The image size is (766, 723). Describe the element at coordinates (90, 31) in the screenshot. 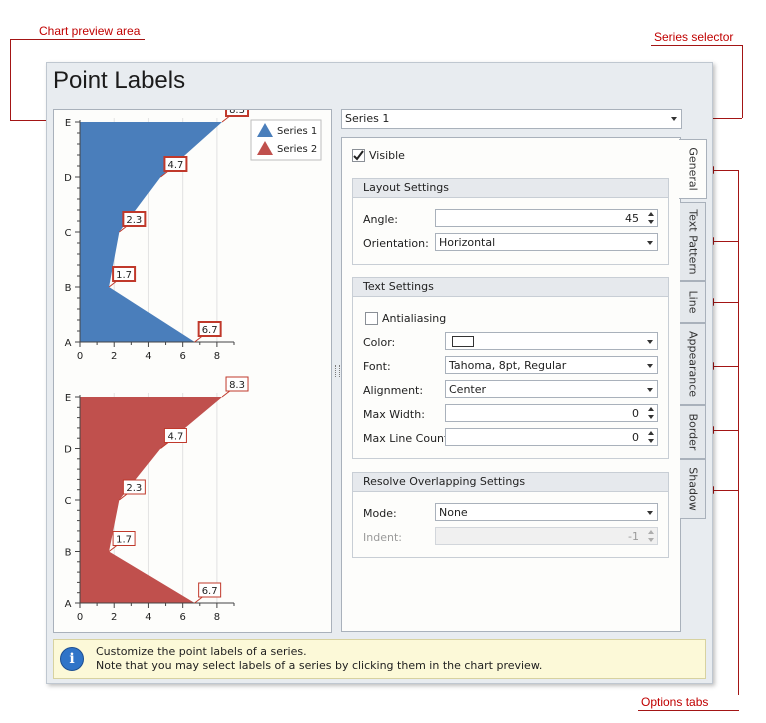

I see `callout-chart-preview-area: Chart preview area` at that location.